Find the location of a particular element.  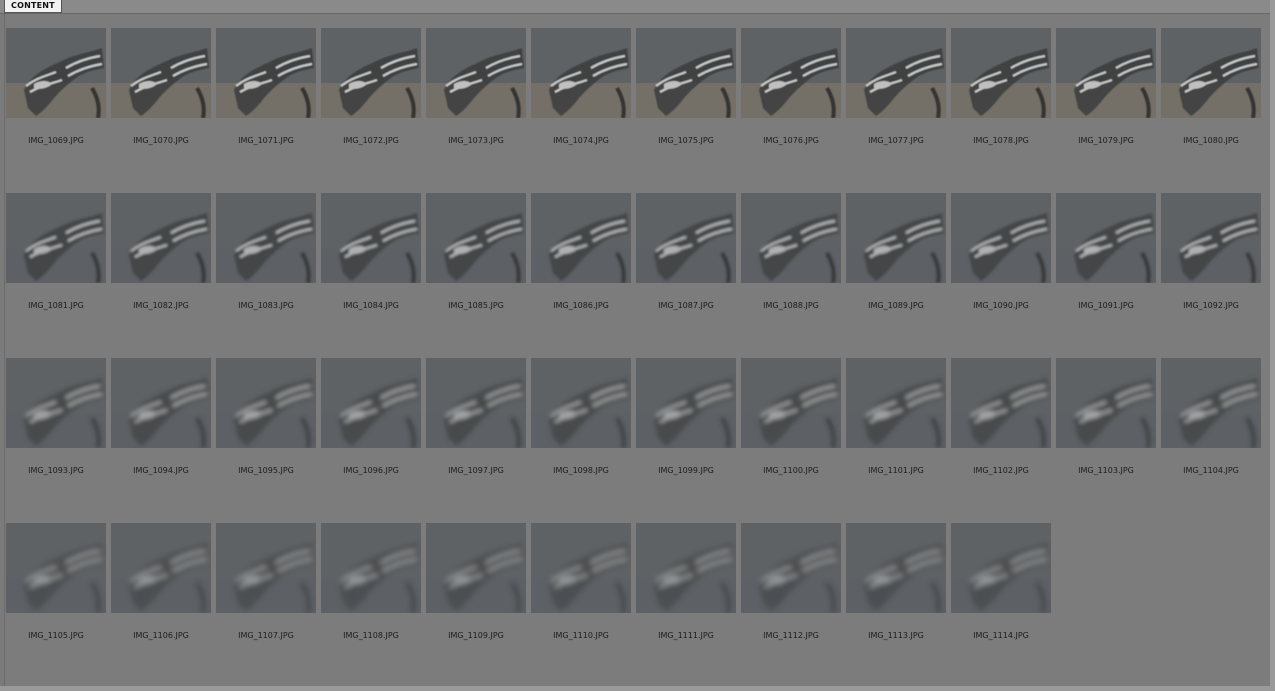

thumbnail-item: IMG_1086.JPG is located at coordinates (581, 275).